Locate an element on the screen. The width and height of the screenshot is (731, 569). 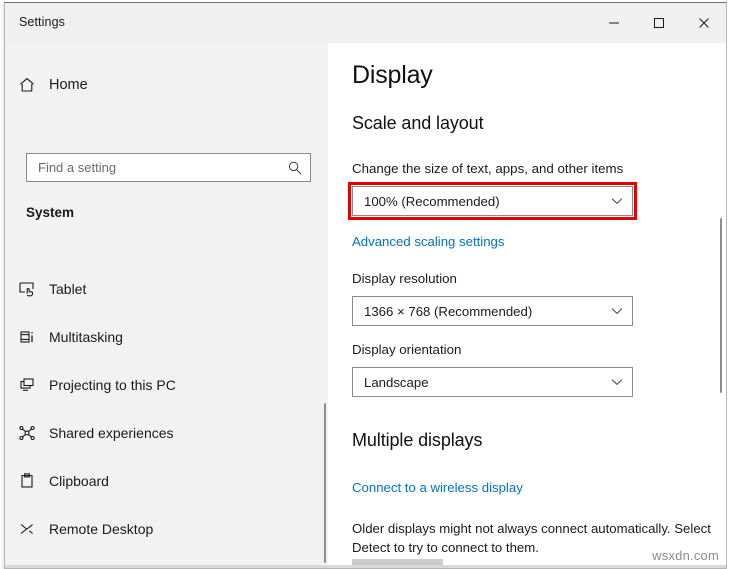
sidebar-item-remote-desktop-label: Remote Desktop is located at coordinates (101, 529).